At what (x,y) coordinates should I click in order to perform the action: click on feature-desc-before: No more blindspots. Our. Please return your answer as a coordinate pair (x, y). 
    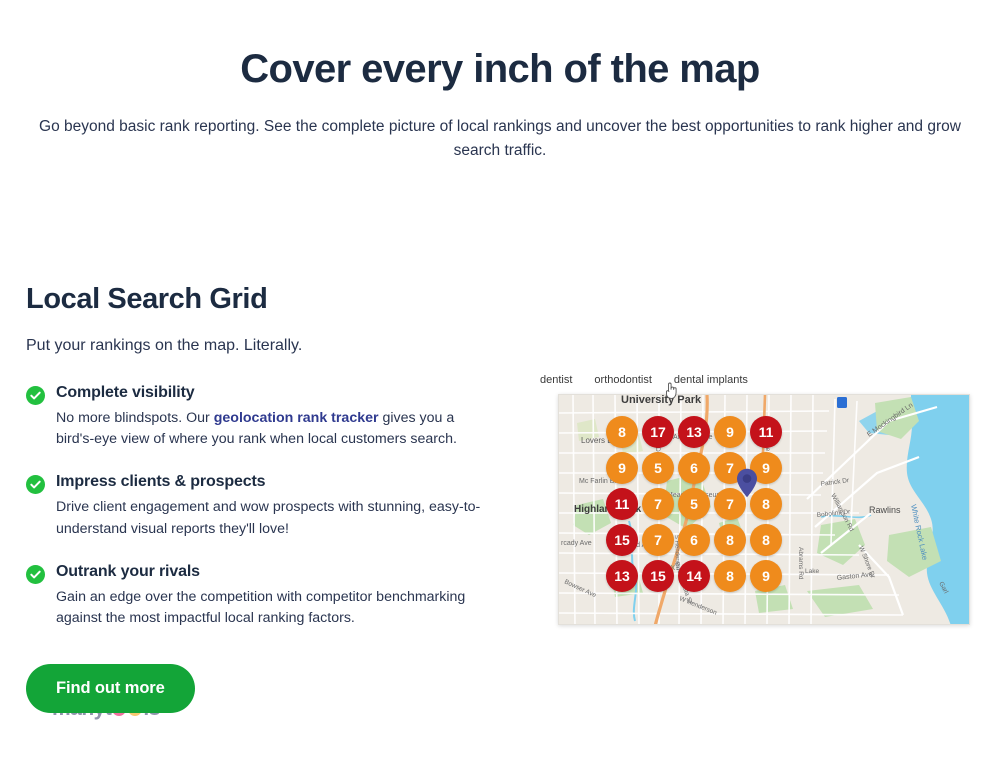
    Looking at the image, I should click on (135, 417).